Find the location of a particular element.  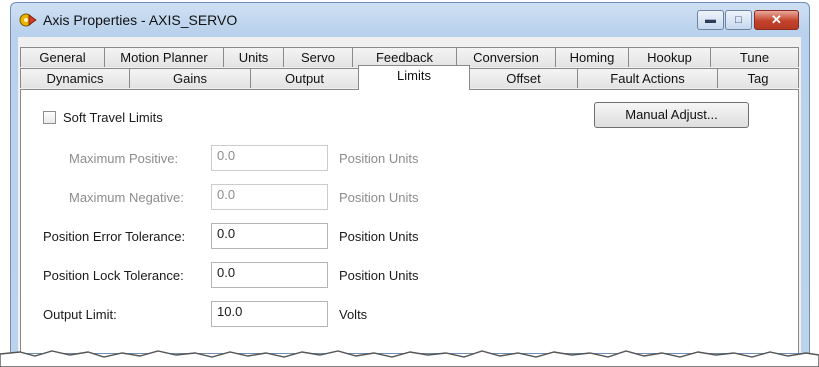

soft-travel-limits-label: Soft Travel Limits is located at coordinates (113, 117).